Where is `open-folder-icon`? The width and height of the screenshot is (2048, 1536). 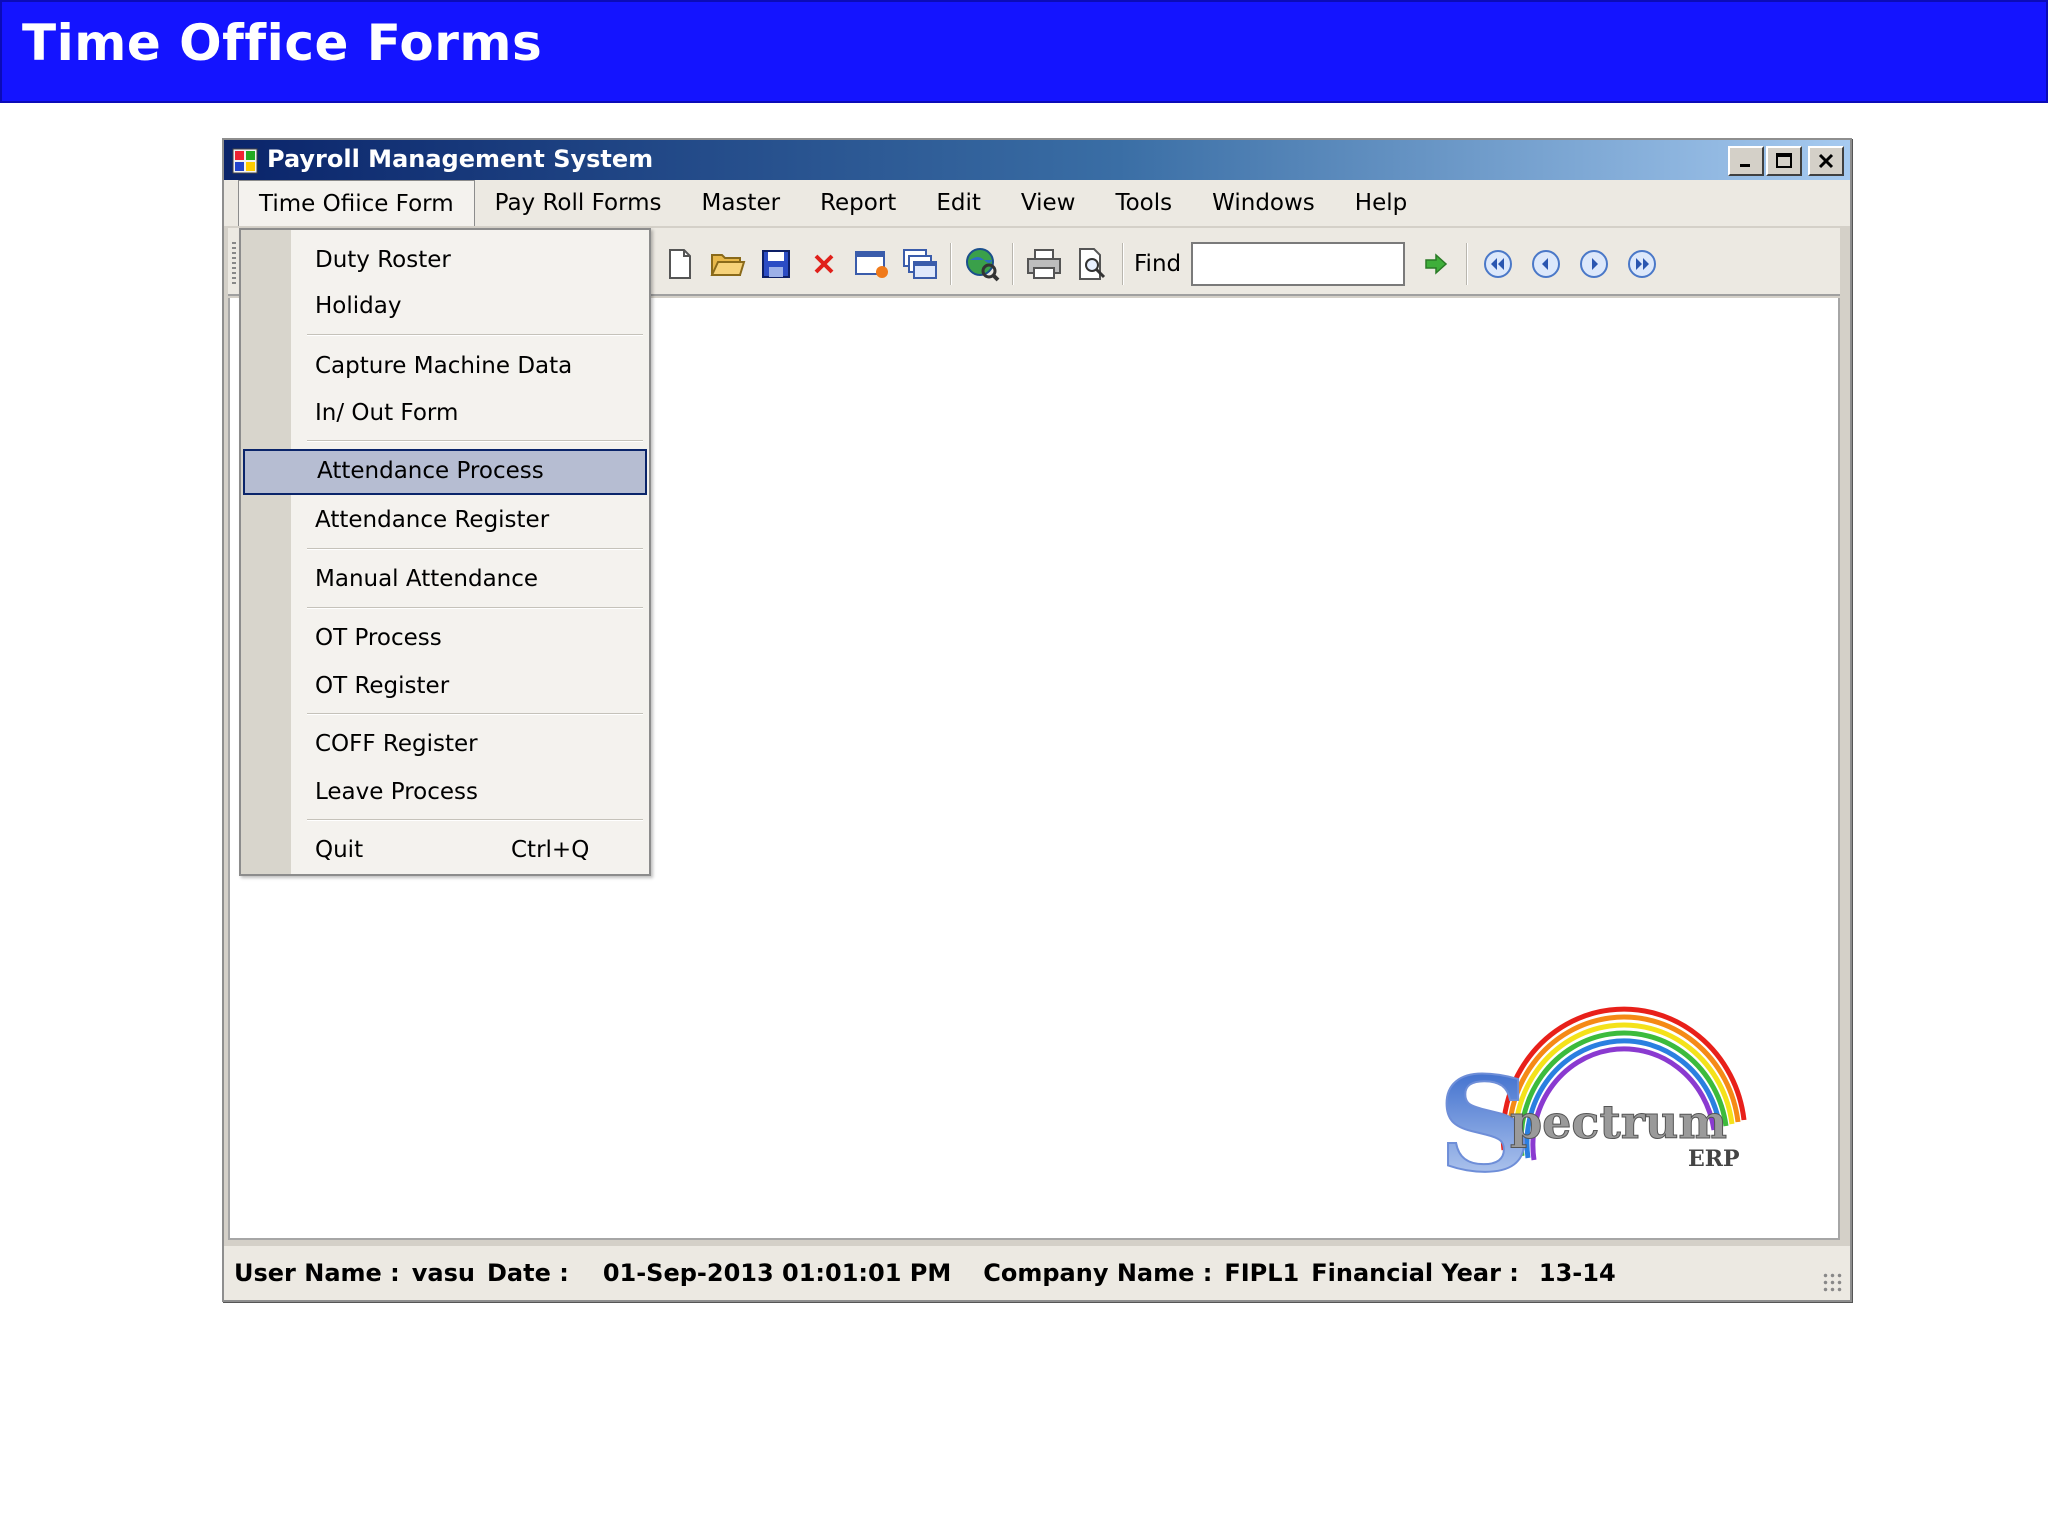
open-folder-icon is located at coordinates (728, 265).